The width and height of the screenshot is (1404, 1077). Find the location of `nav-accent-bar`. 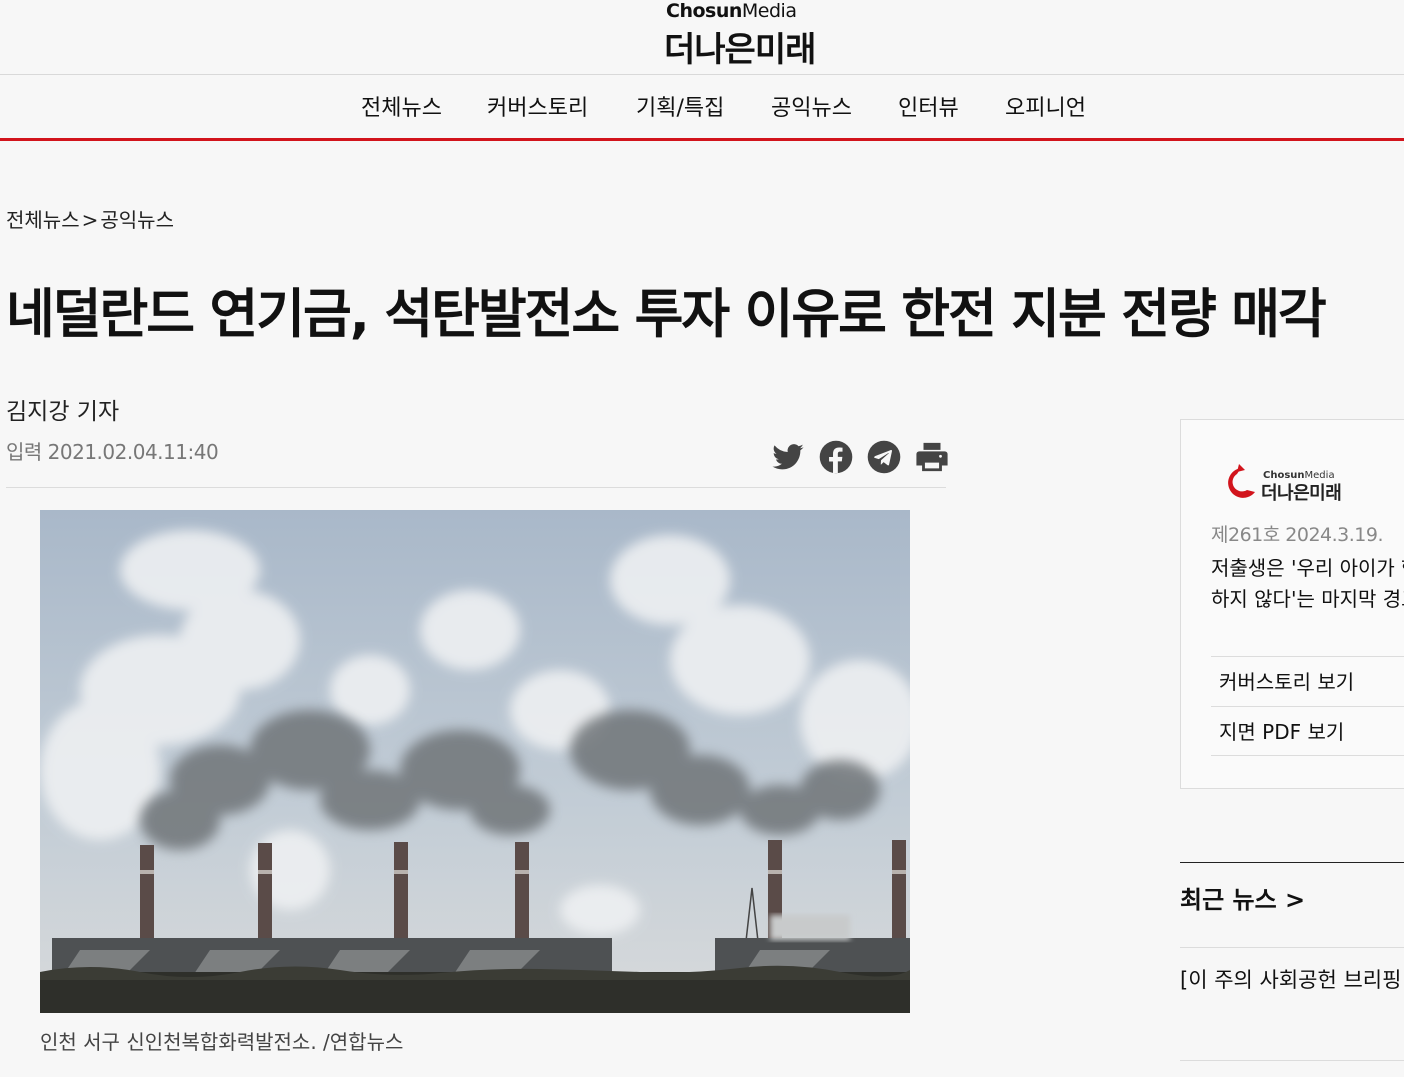

nav-accent-bar is located at coordinates (702, 139).